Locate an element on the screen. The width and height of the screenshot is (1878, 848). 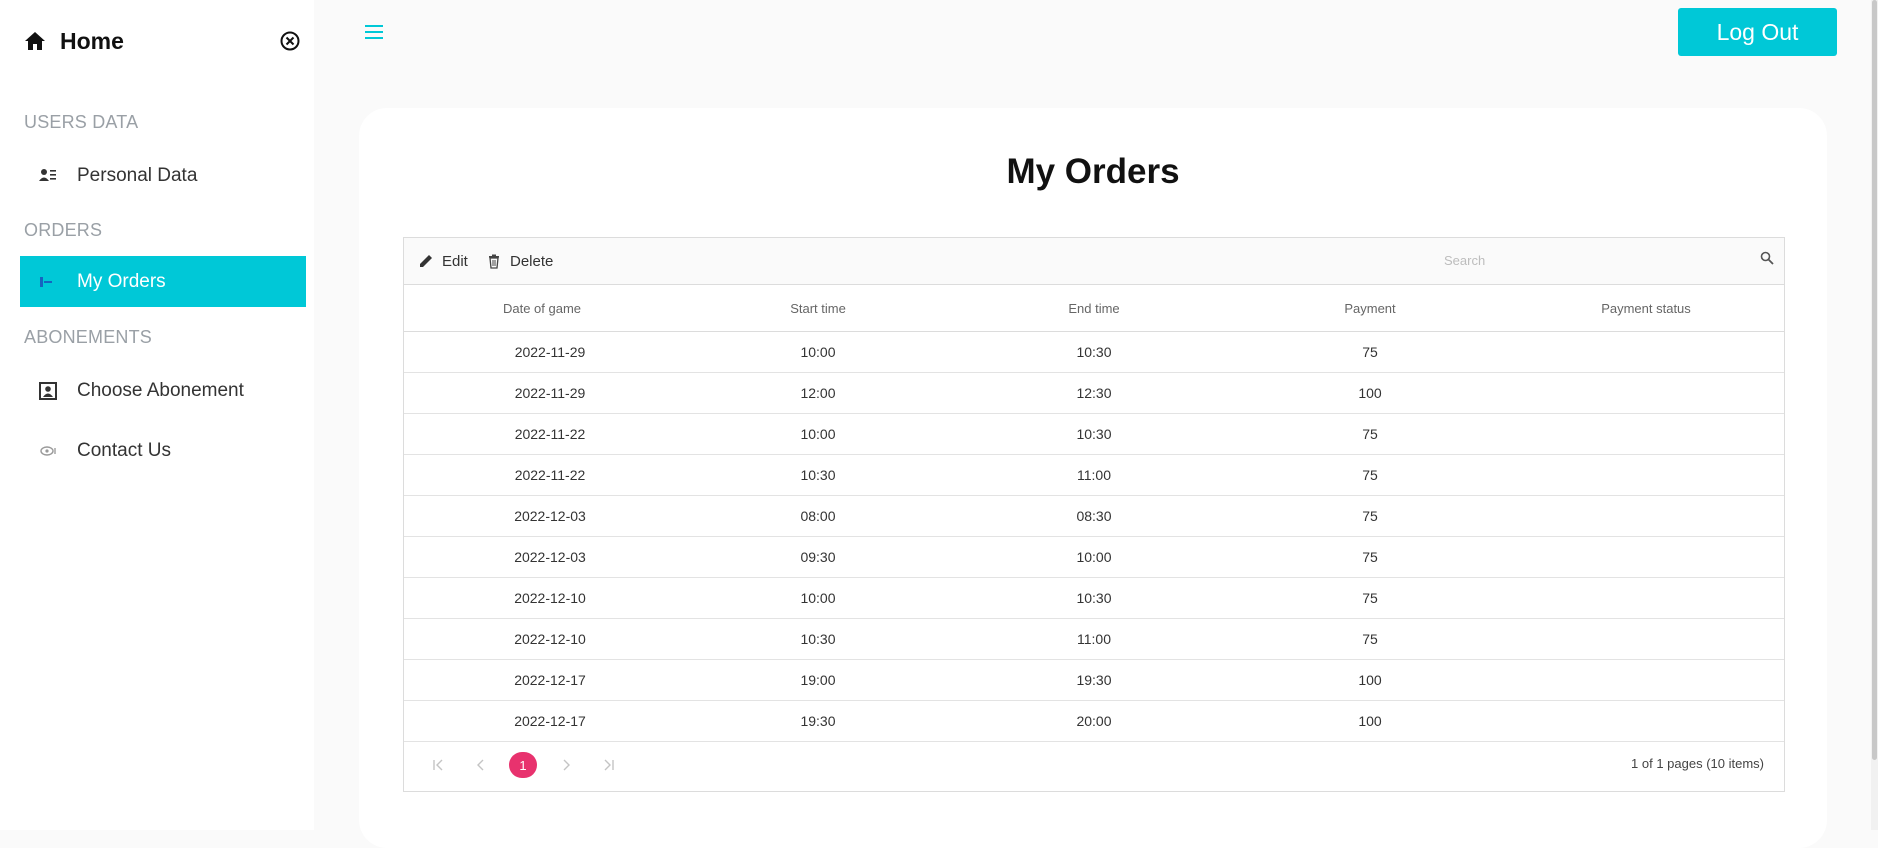
cell-start-time: 10:00 is located at coordinates (818, 598).